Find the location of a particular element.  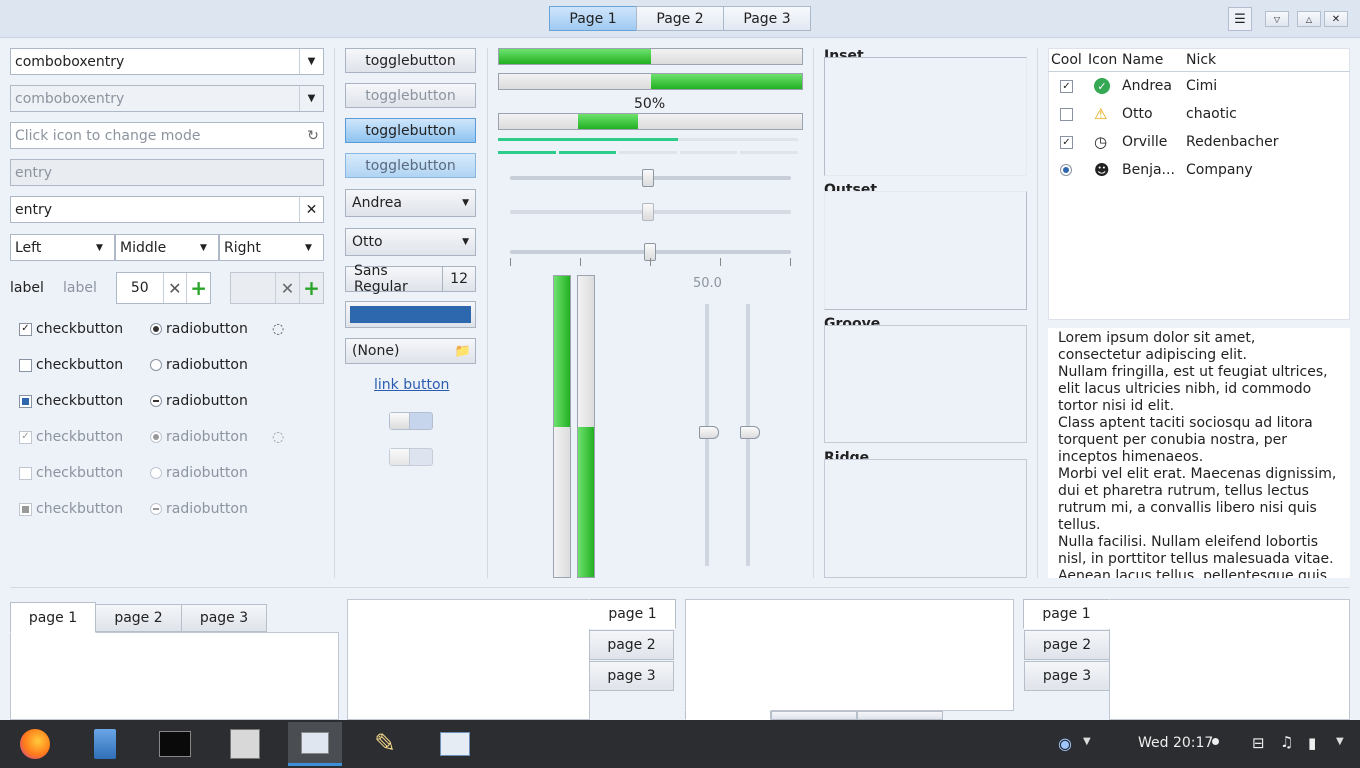

notebook2-tab-page3: page 3 is located at coordinates (631, 676).